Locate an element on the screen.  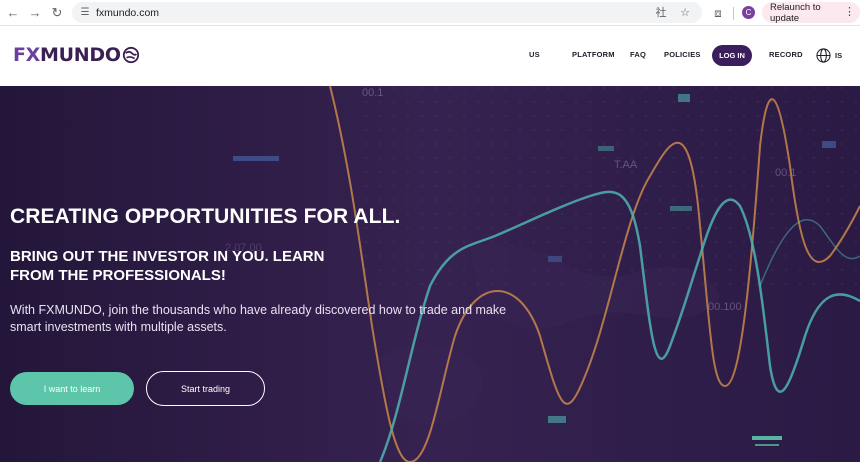
globe-icon is located at coordinates (823, 55).